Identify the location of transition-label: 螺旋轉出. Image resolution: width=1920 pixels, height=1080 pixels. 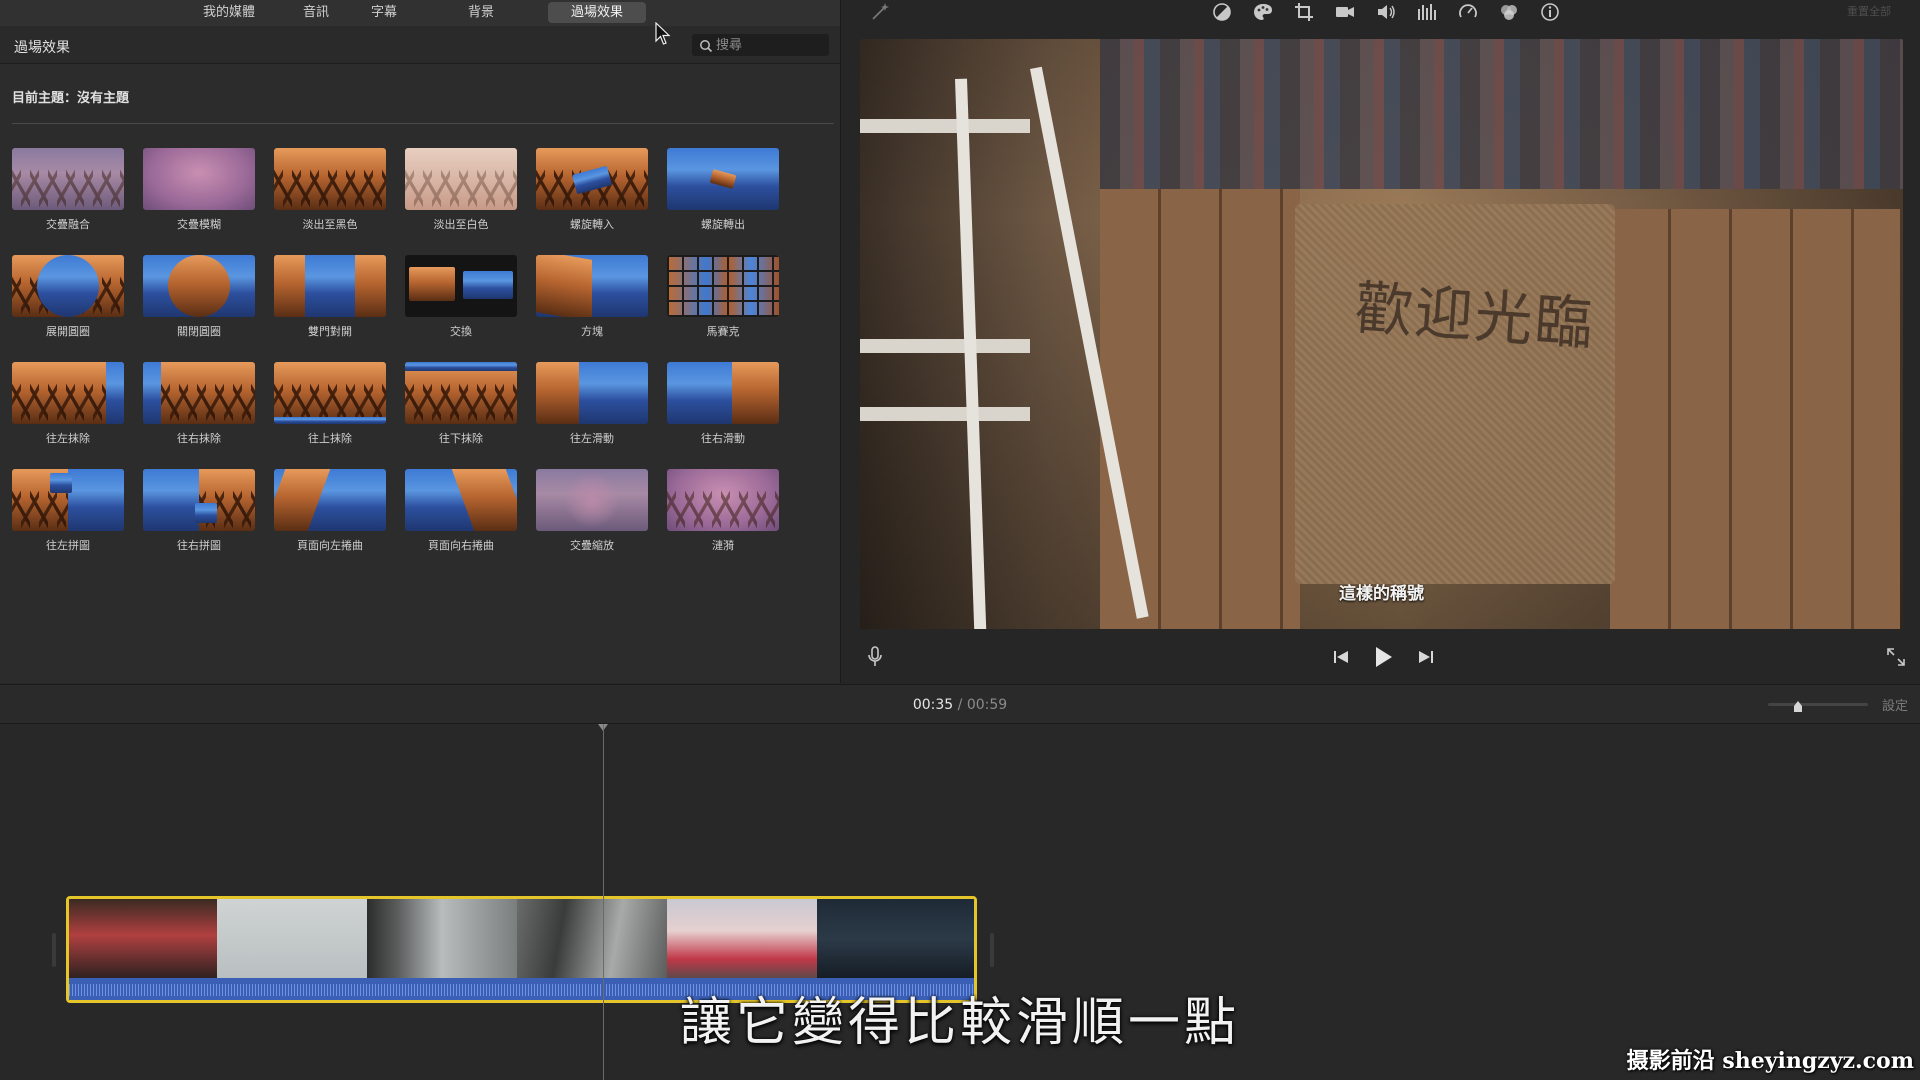
(723, 224).